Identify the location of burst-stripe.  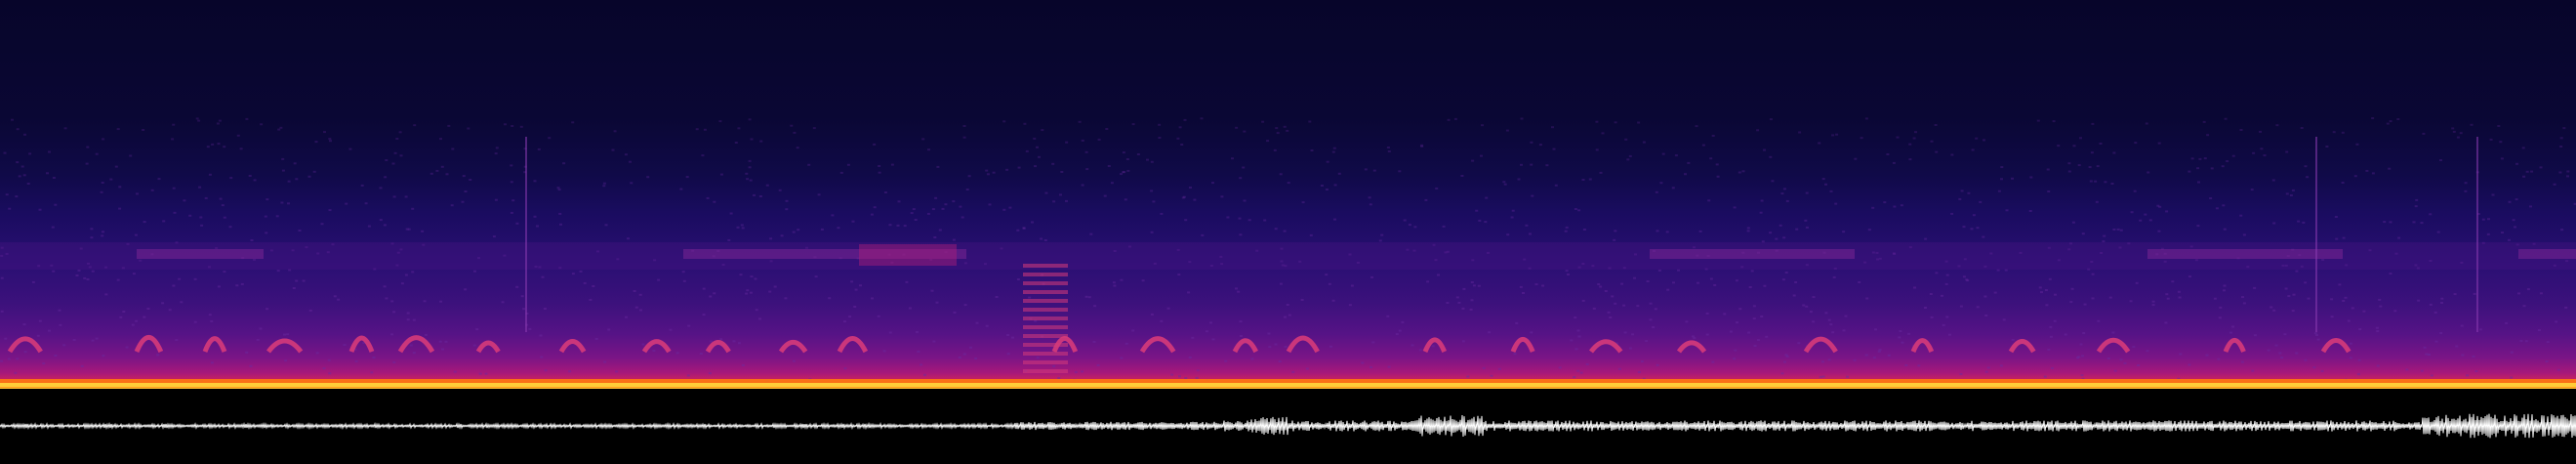
(1045, 266).